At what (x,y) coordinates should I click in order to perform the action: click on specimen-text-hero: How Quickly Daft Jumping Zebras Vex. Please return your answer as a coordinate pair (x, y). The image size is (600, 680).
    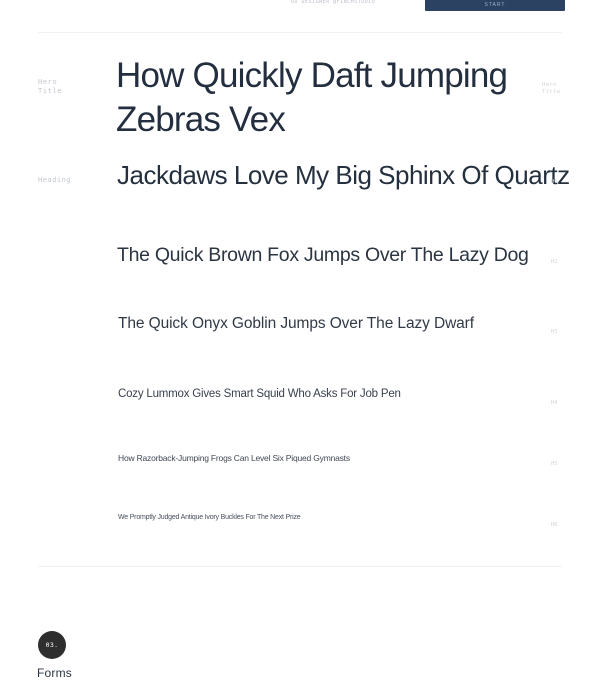
    Looking at the image, I should click on (312, 97).